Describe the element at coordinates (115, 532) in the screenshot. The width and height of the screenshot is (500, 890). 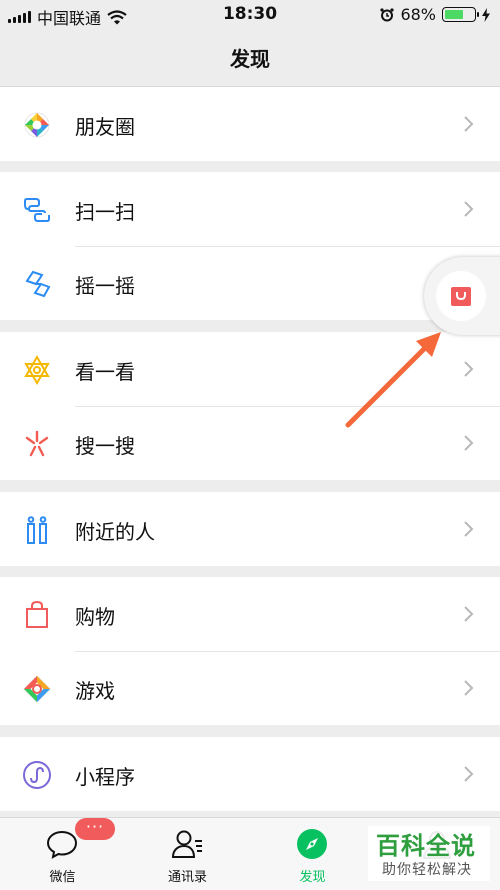
I see `menu-item-label: 附近的人` at that location.